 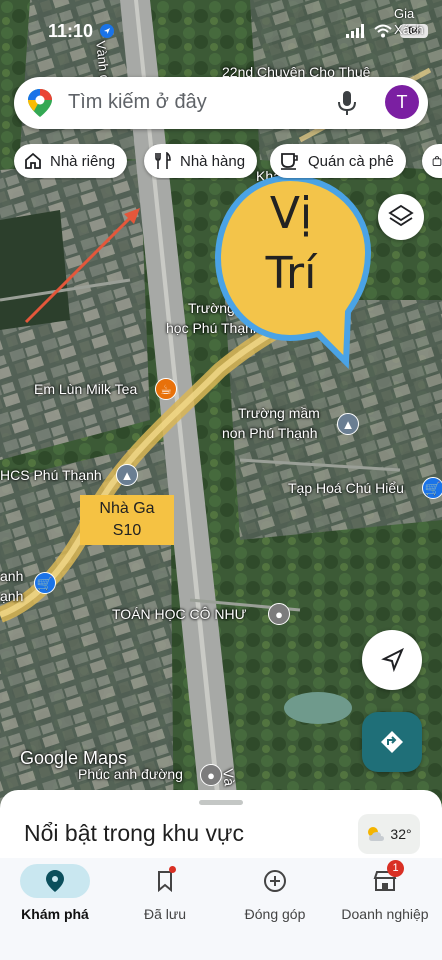 I want to click on microphone-icon, so click(x=347, y=103).